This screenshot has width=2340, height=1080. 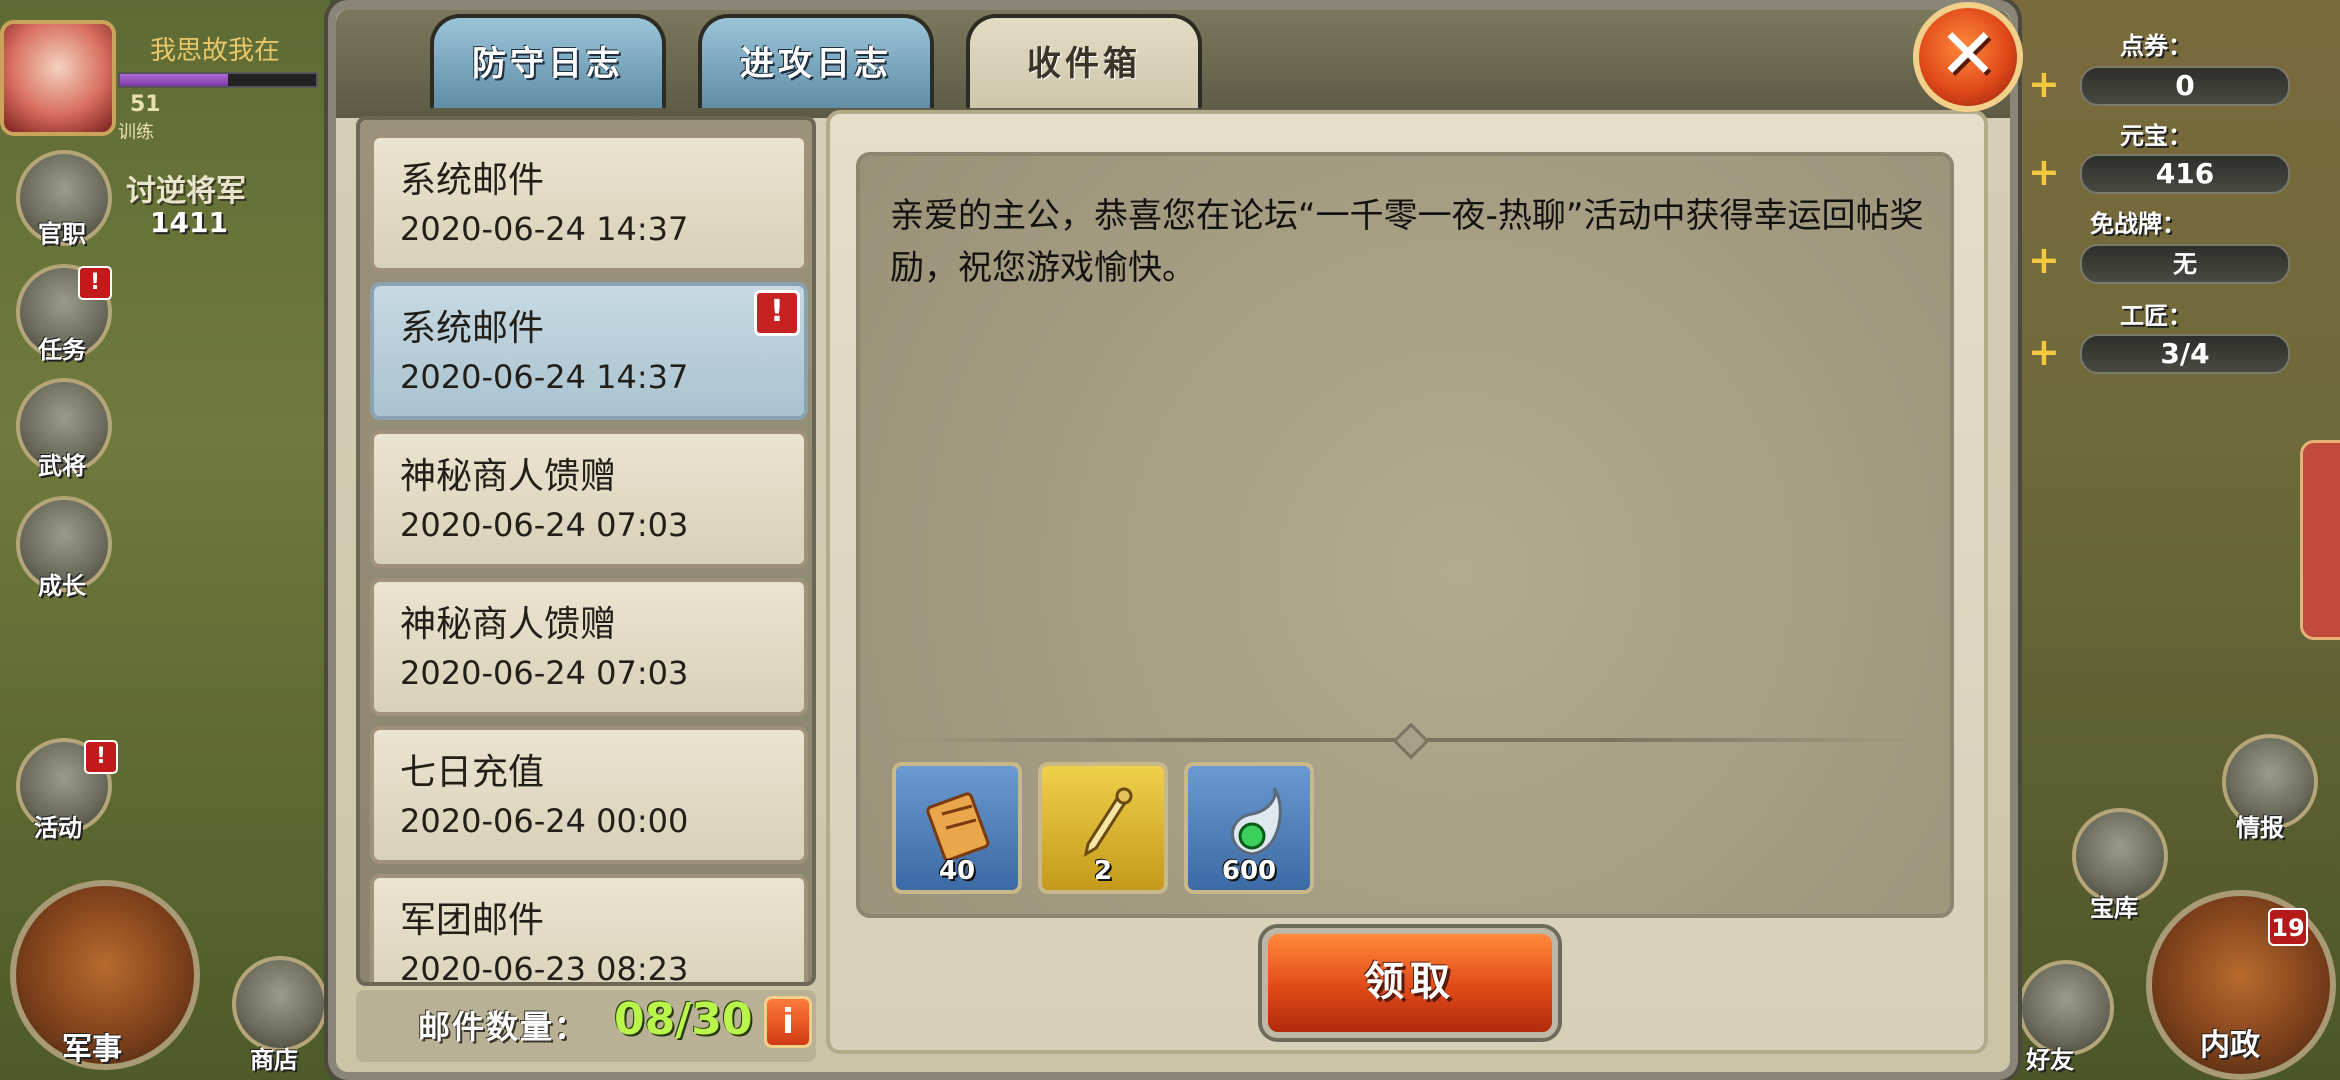 What do you see at coordinates (2114, 908) in the screenshot?
I see `treasury-label: 宝库` at bounding box center [2114, 908].